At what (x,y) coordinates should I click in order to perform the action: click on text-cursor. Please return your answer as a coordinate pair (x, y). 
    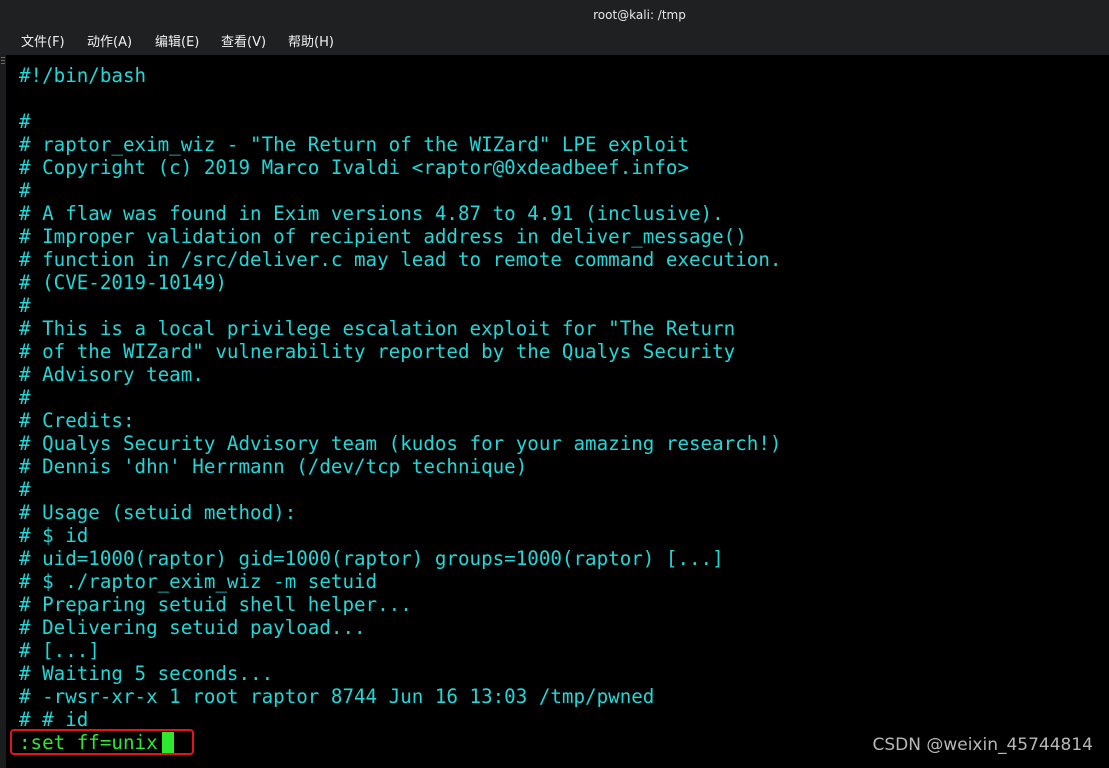
    Looking at the image, I should click on (168, 742).